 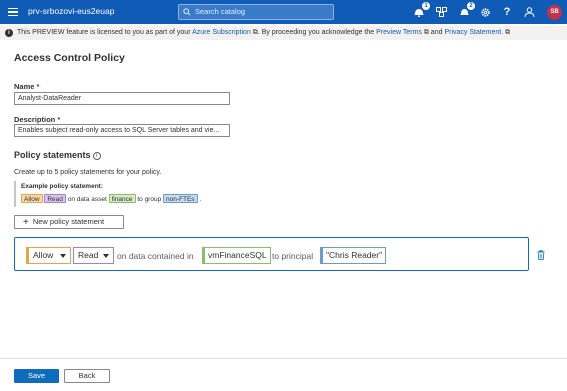 I want to click on feedback-icon, so click(x=529, y=12).